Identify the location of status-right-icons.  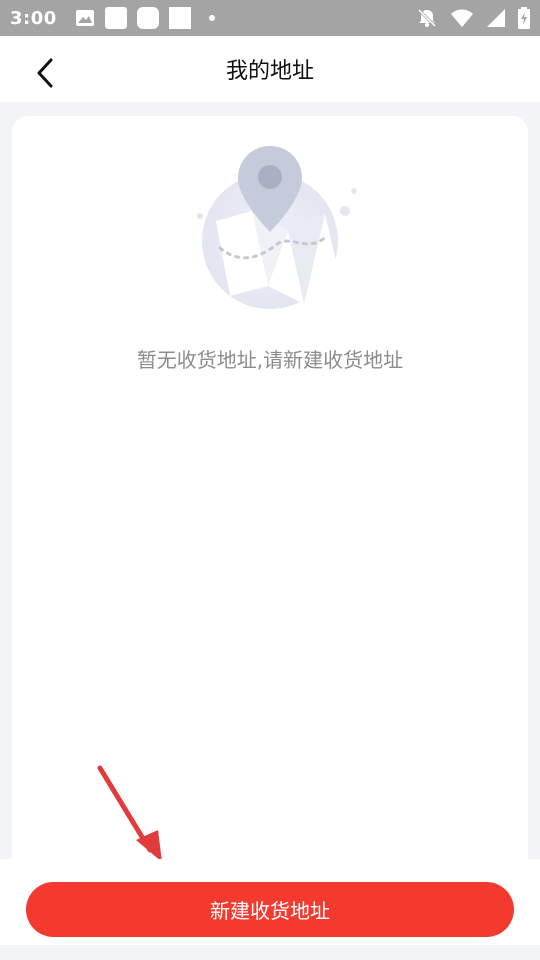
(473, 18).